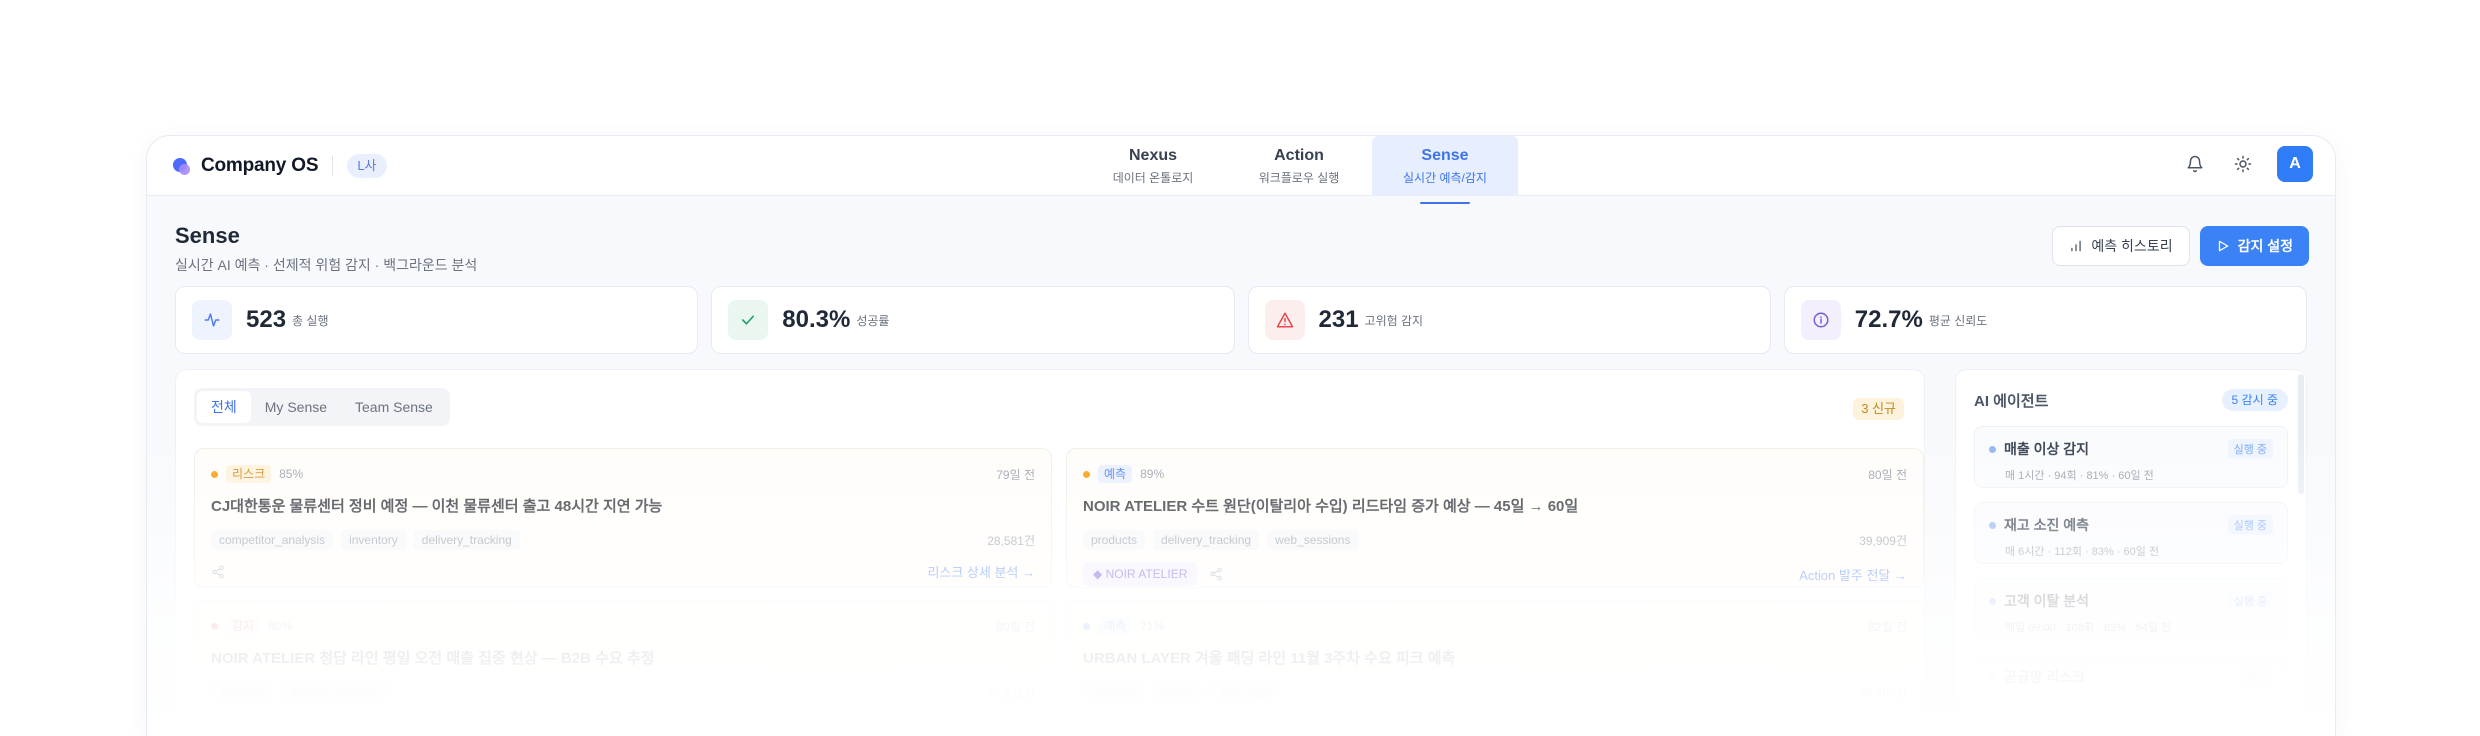 This screenshot has width=2480, height=736. Describe the element at coordinates (272, 540) in the screenshot. I see `source-chip: competitor_analysis` at that location.